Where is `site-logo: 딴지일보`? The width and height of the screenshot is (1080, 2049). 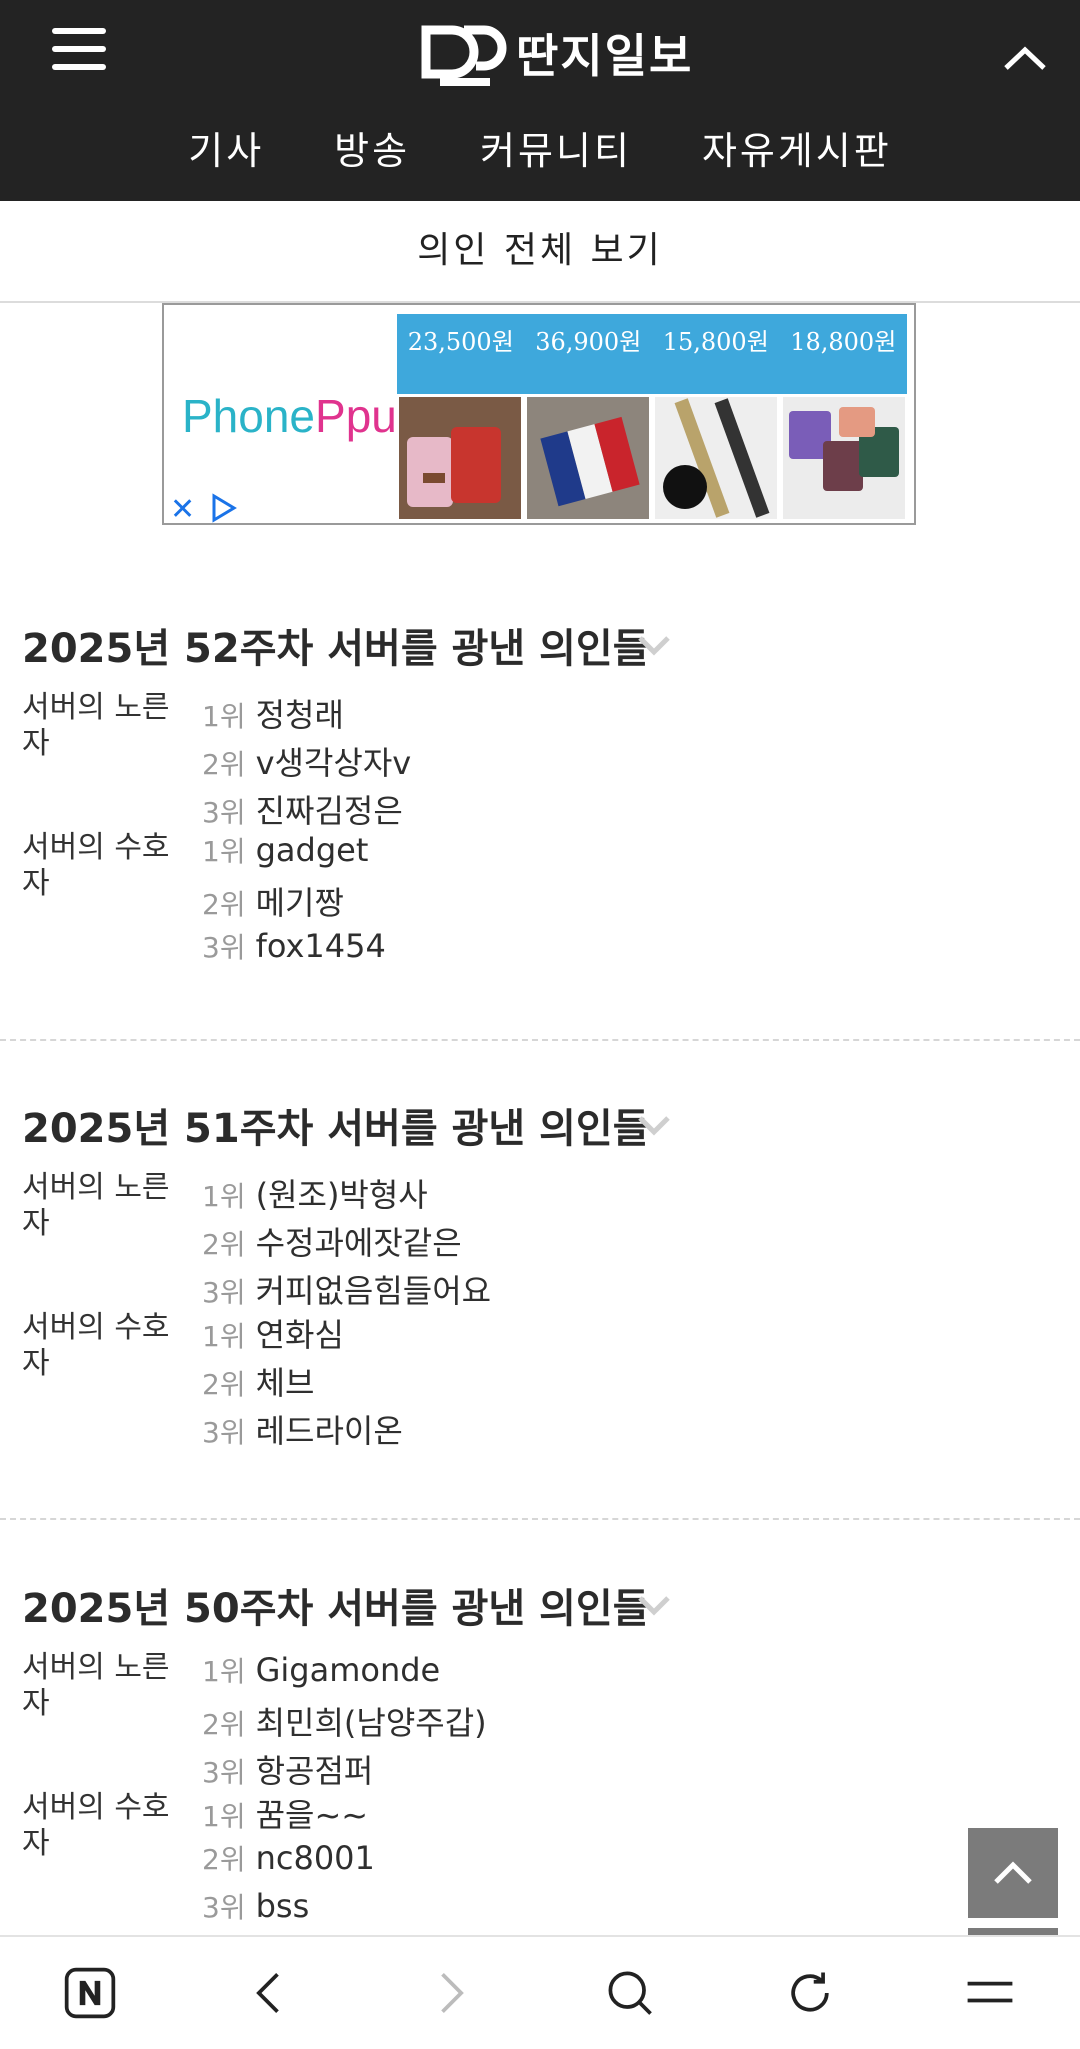 site-logo: 딴지일보 is located at coordinates (556, 53).